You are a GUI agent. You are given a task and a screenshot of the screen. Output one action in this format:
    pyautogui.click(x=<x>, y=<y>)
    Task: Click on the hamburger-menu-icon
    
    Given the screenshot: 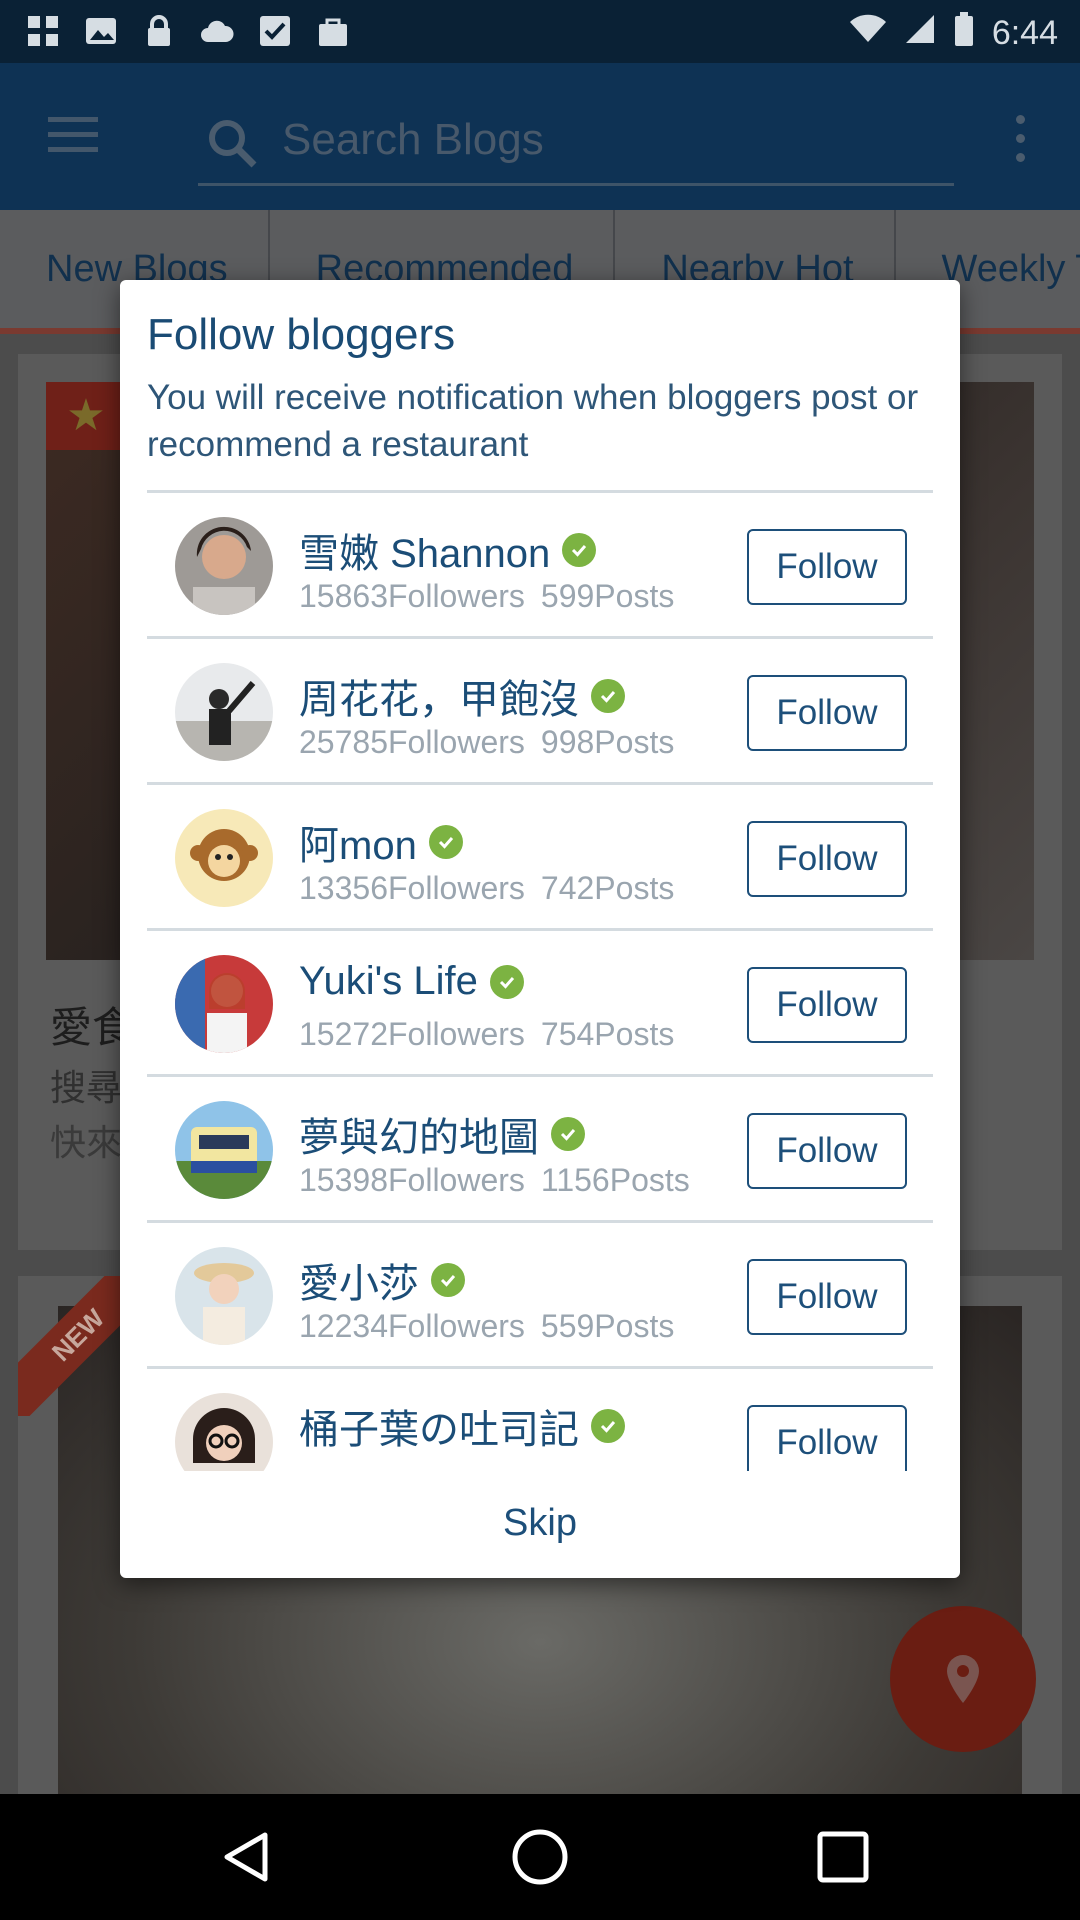 What is the action you would take?
    pyautogui.click(x=73, y=139)
    